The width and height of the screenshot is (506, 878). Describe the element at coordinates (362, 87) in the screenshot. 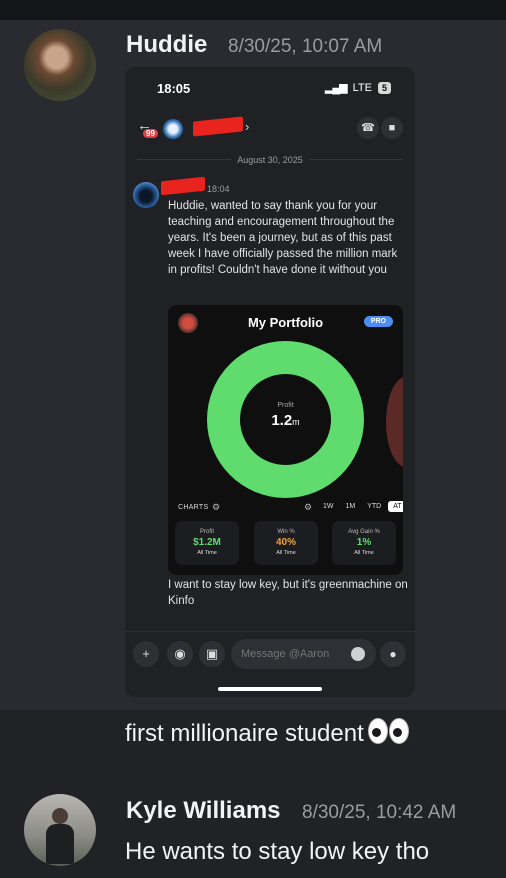

I see `carrier-label: LTE` at that location.